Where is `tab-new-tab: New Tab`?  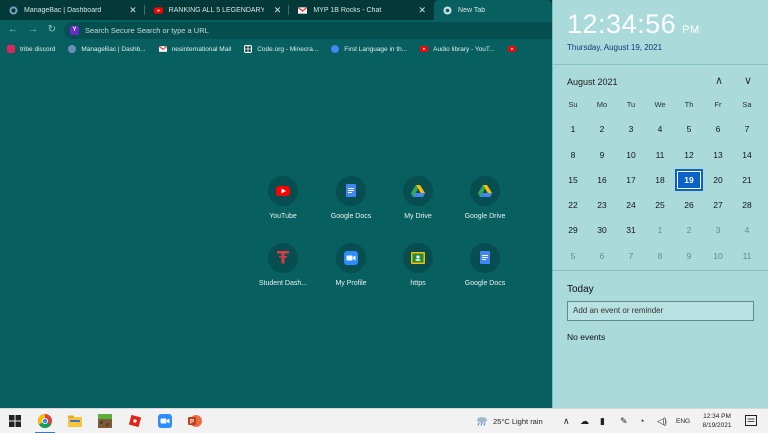 tab-new-tab: New Tab is located at coordinates (493, 10).